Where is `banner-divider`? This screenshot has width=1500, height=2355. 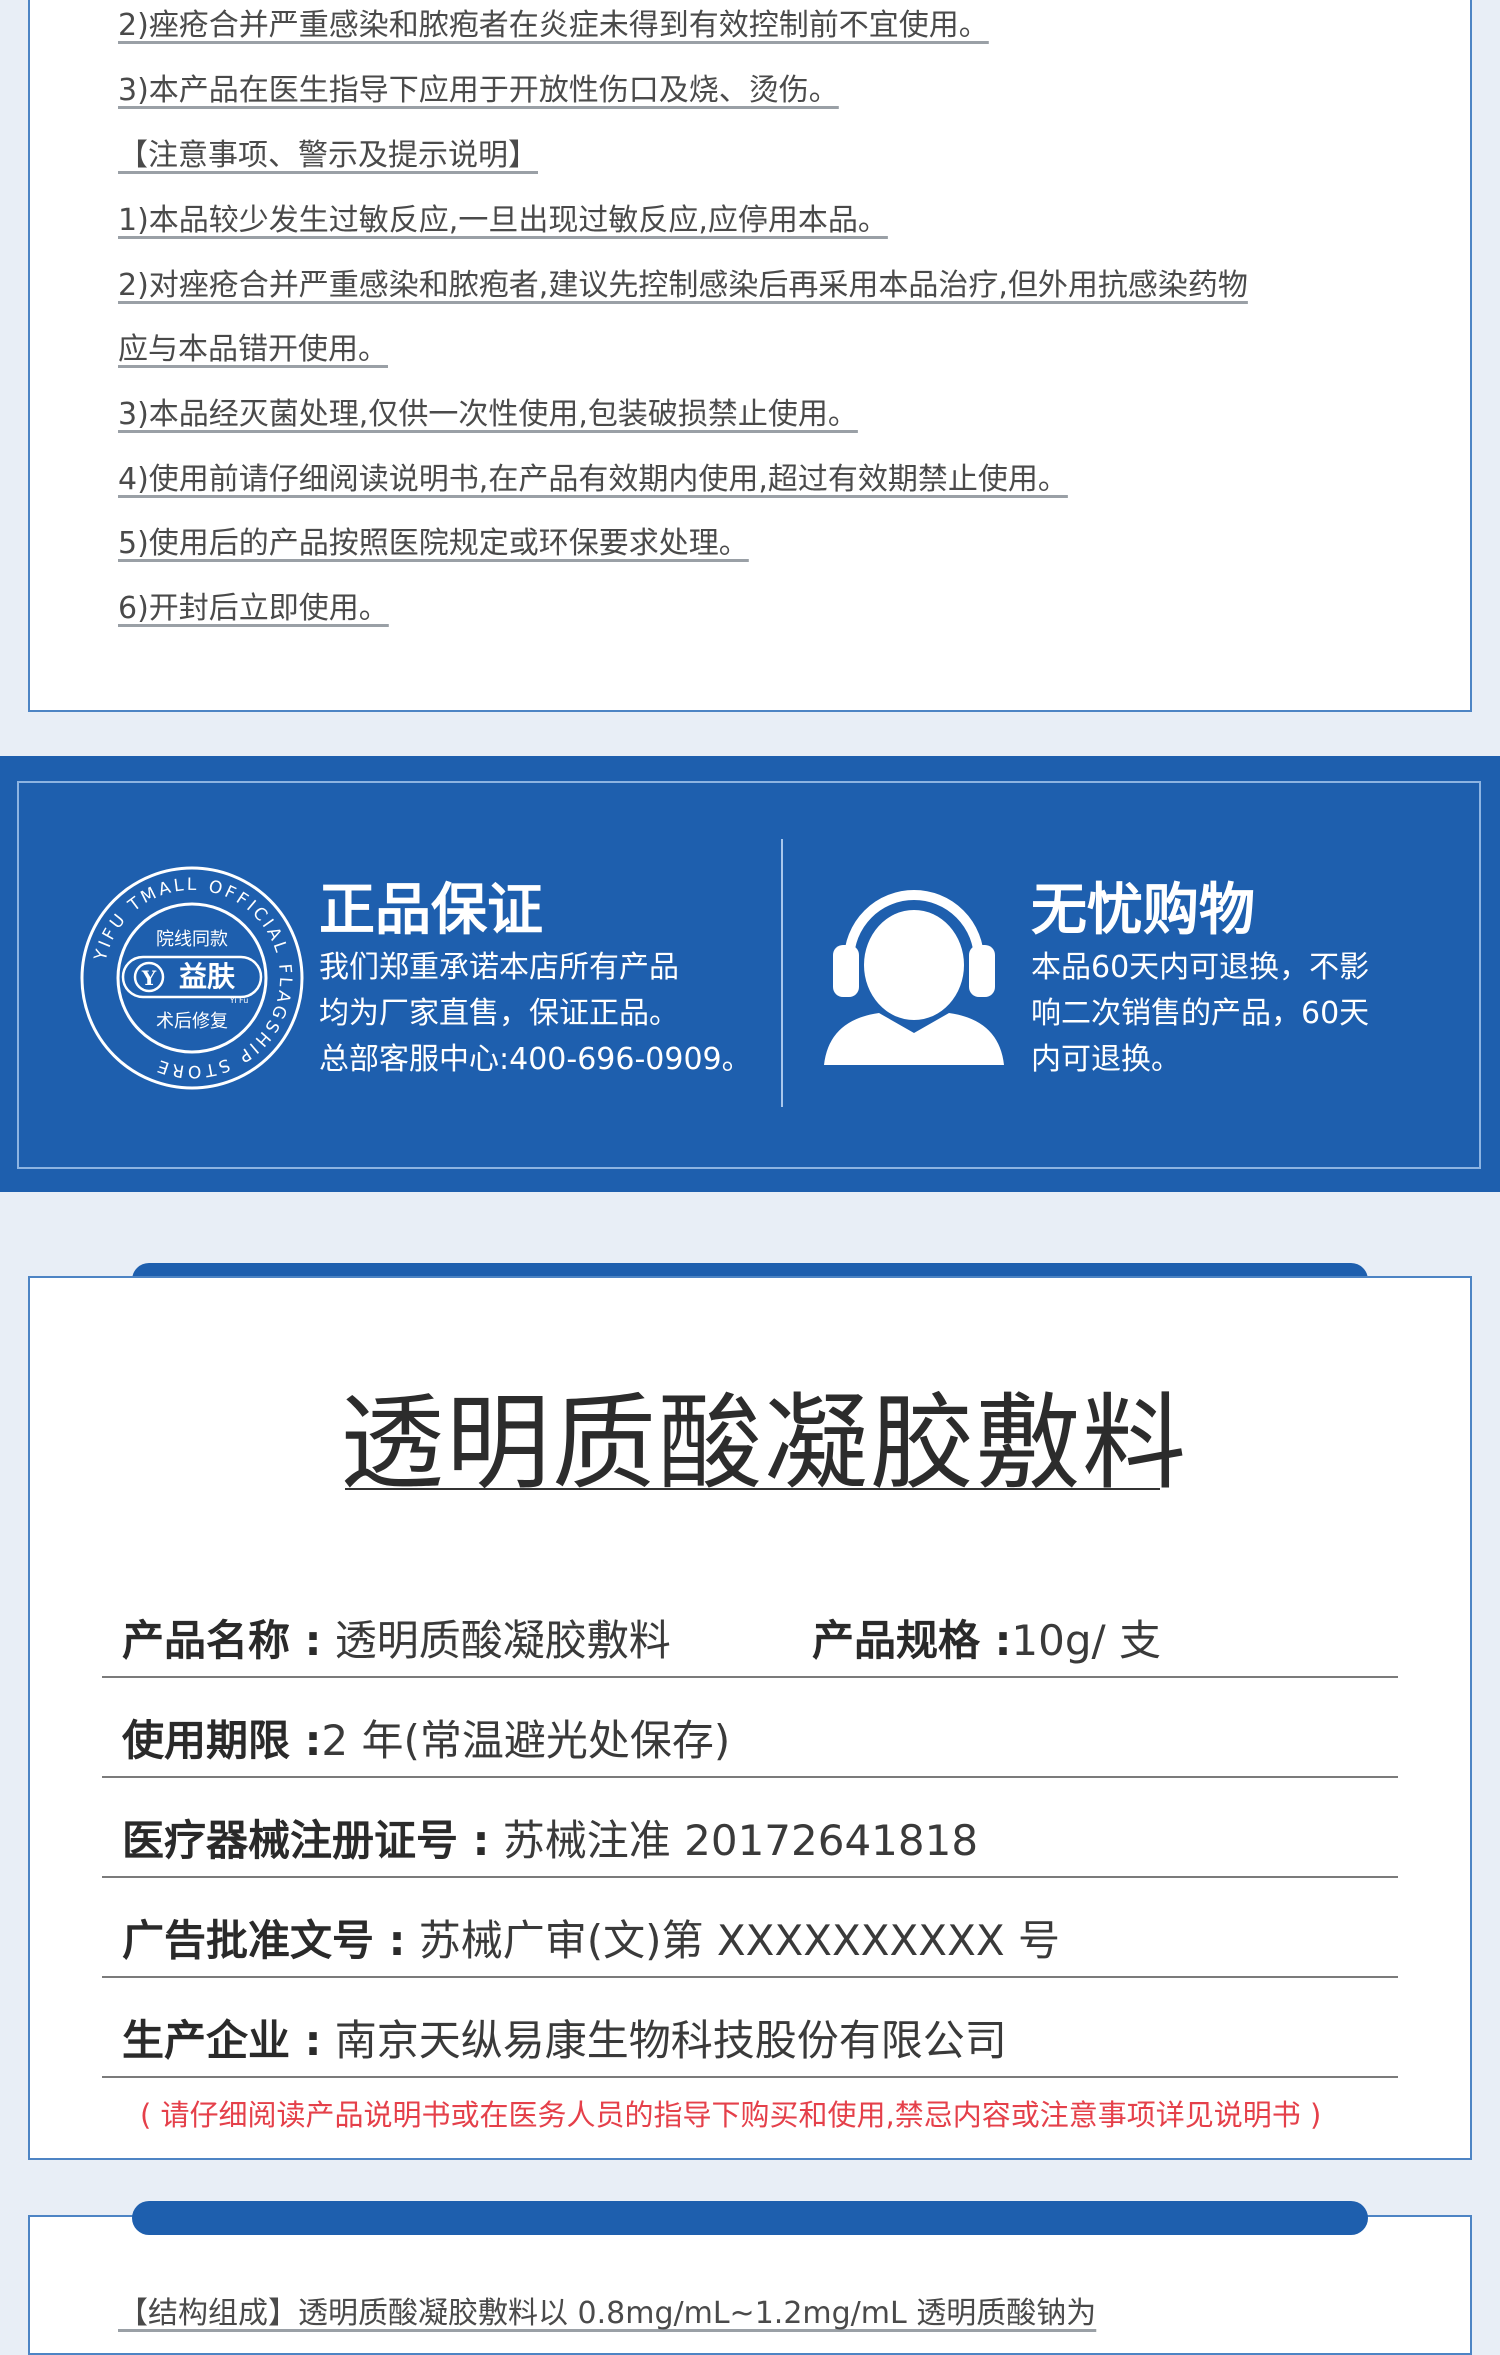
banner-divider is located at coordinates (782, 973).